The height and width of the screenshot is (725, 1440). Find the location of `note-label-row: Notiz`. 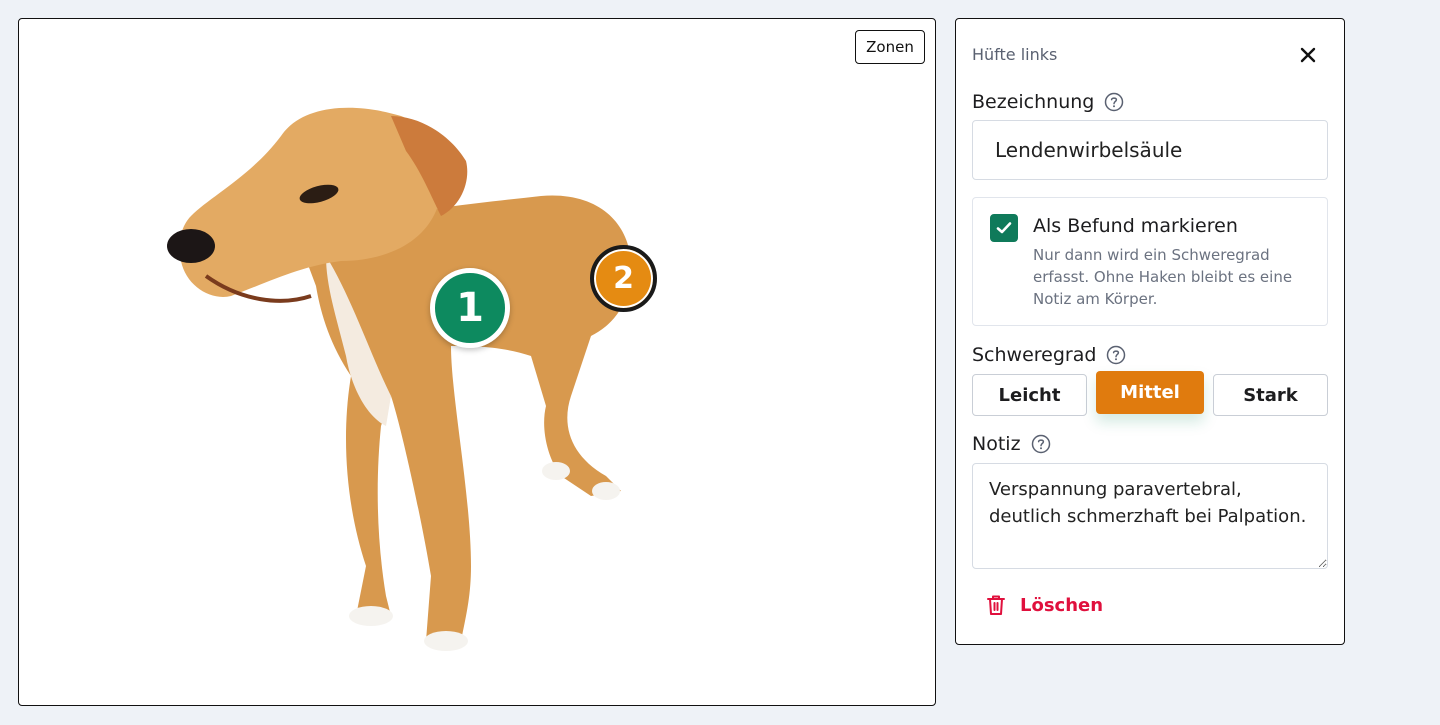

note-label-row: Notiz is located at coordinates (1011, 444).